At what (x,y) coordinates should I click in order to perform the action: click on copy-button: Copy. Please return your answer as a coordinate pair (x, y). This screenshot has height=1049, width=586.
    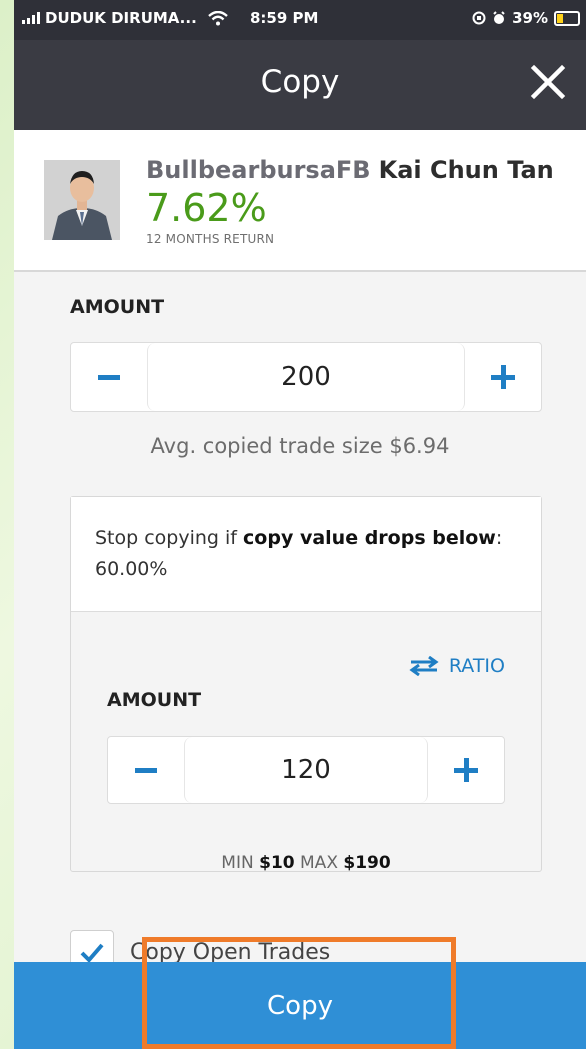
    Looking at the image, I should click on (300, 1005).